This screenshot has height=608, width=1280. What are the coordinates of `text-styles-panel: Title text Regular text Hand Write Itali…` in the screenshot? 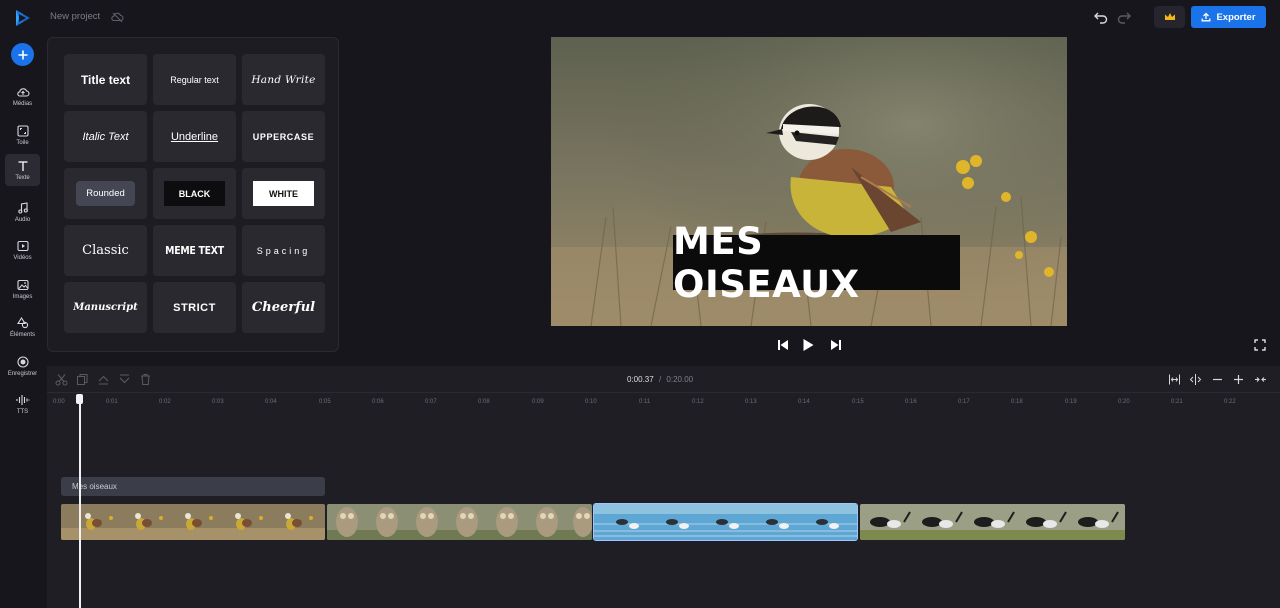 It's located at (193, 194).